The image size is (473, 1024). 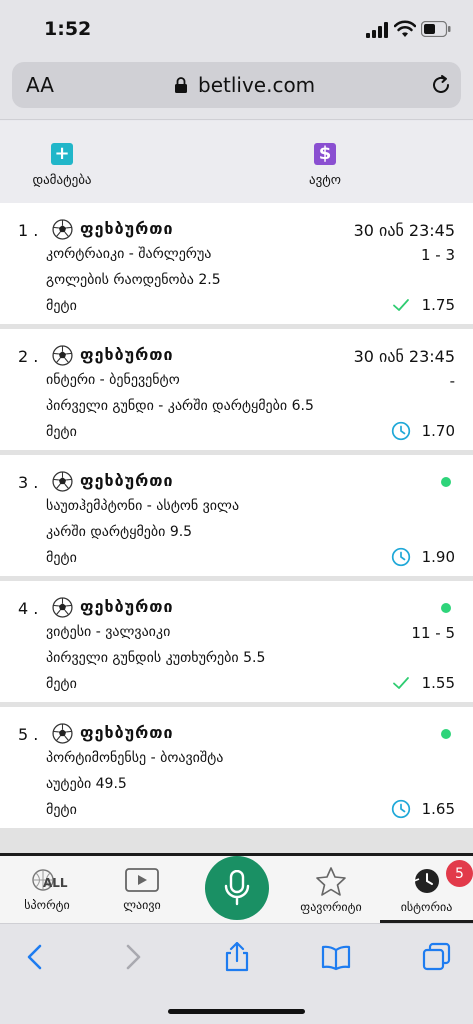 I want to click on match-score: 11 - 5, so click(x=433, y=633).